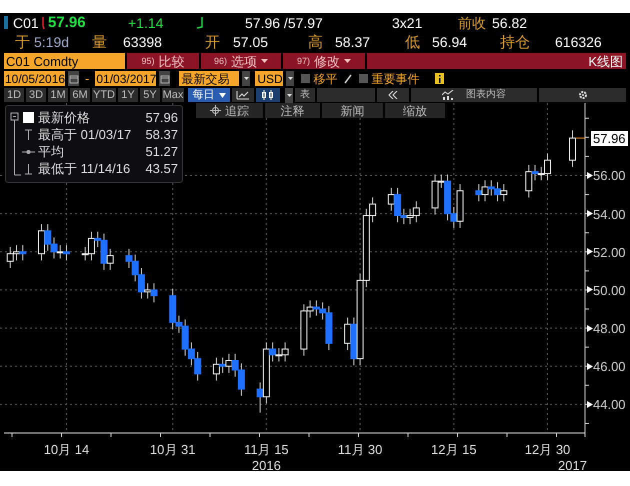 Image resolution: width=630 pixels, height=486 pixels. What do you see at coordinates (412, 42) in the screenshot?
I see `stat-label: 低` at bounding box center [412, 42].